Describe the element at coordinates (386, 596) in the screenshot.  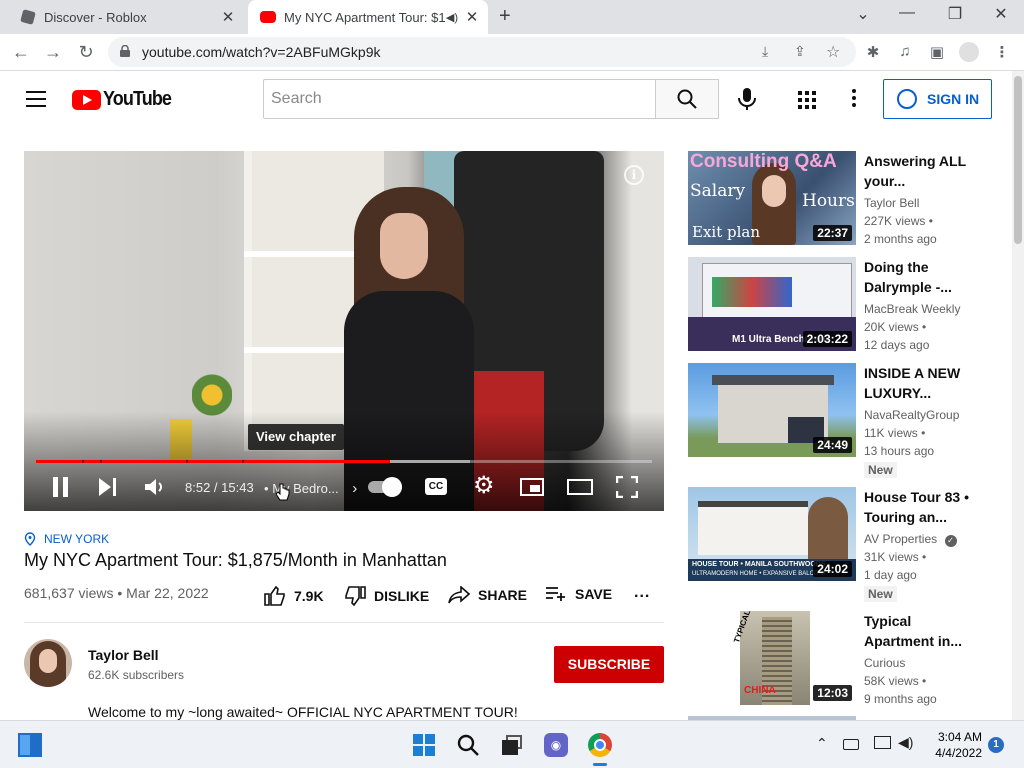
I see `dislike-button: DISLIKE` at that location.